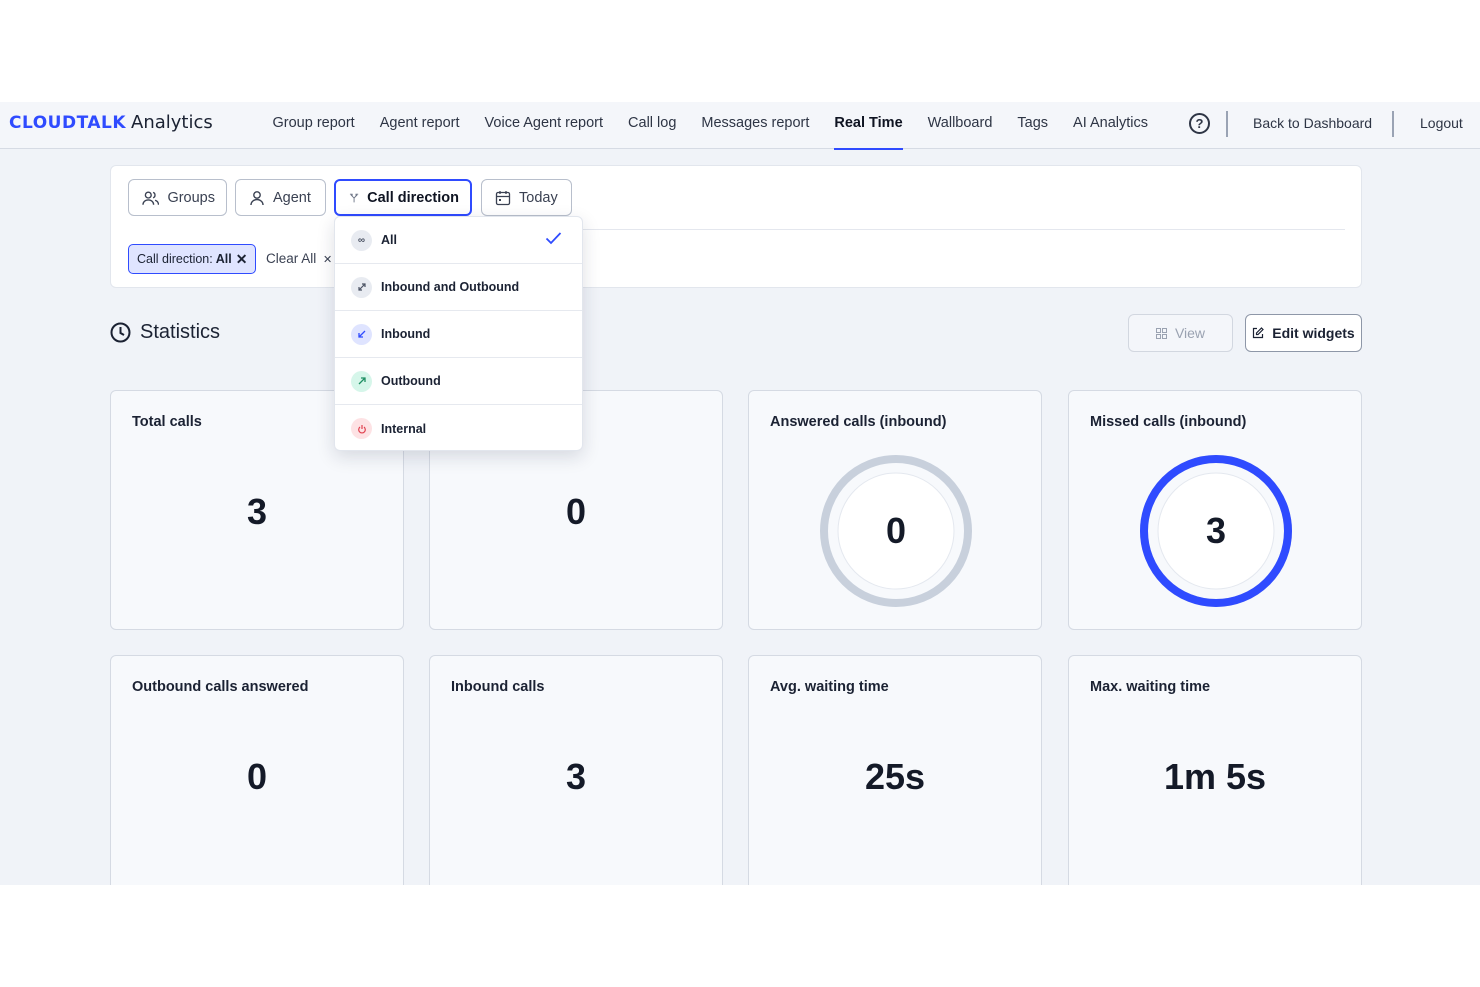  I want to click on dropdown-option-label: Outbound, so click(411, 381).